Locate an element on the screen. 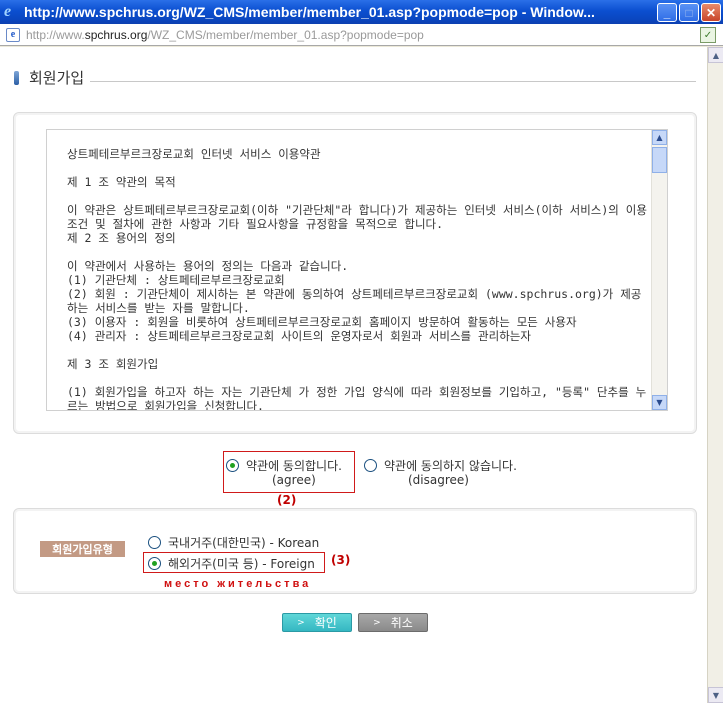  disagree-radio is located at coordinates (370, 465).